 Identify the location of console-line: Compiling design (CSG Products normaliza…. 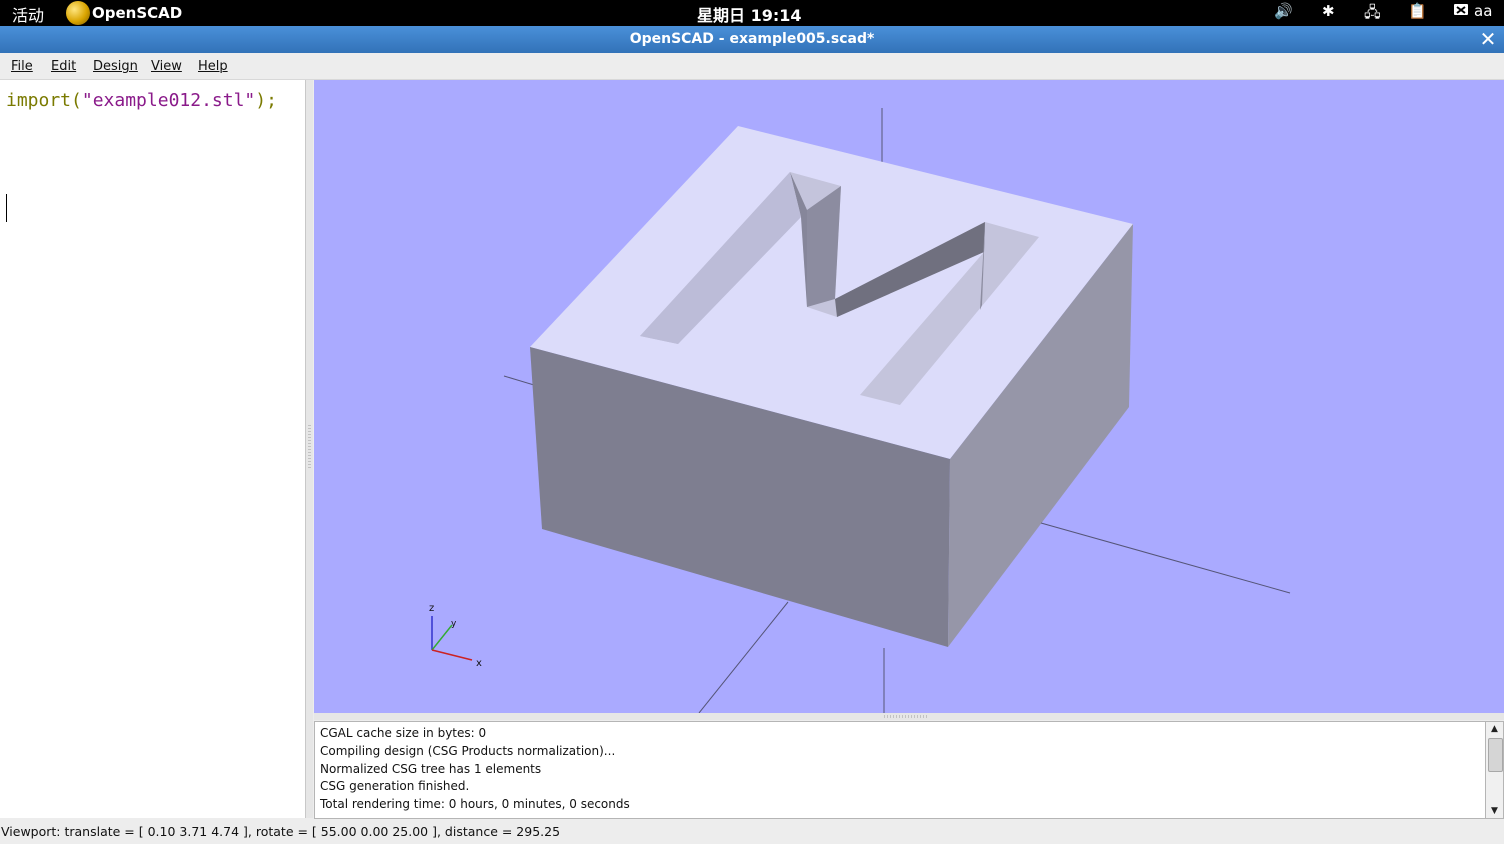
(468, 751).